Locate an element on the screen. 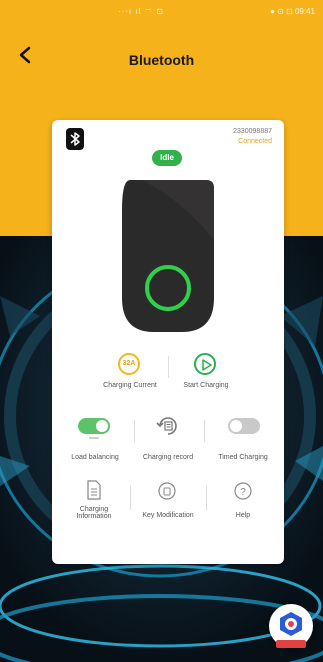  timed-charging-label: Timed Charging is located at coordinates (243, 457).